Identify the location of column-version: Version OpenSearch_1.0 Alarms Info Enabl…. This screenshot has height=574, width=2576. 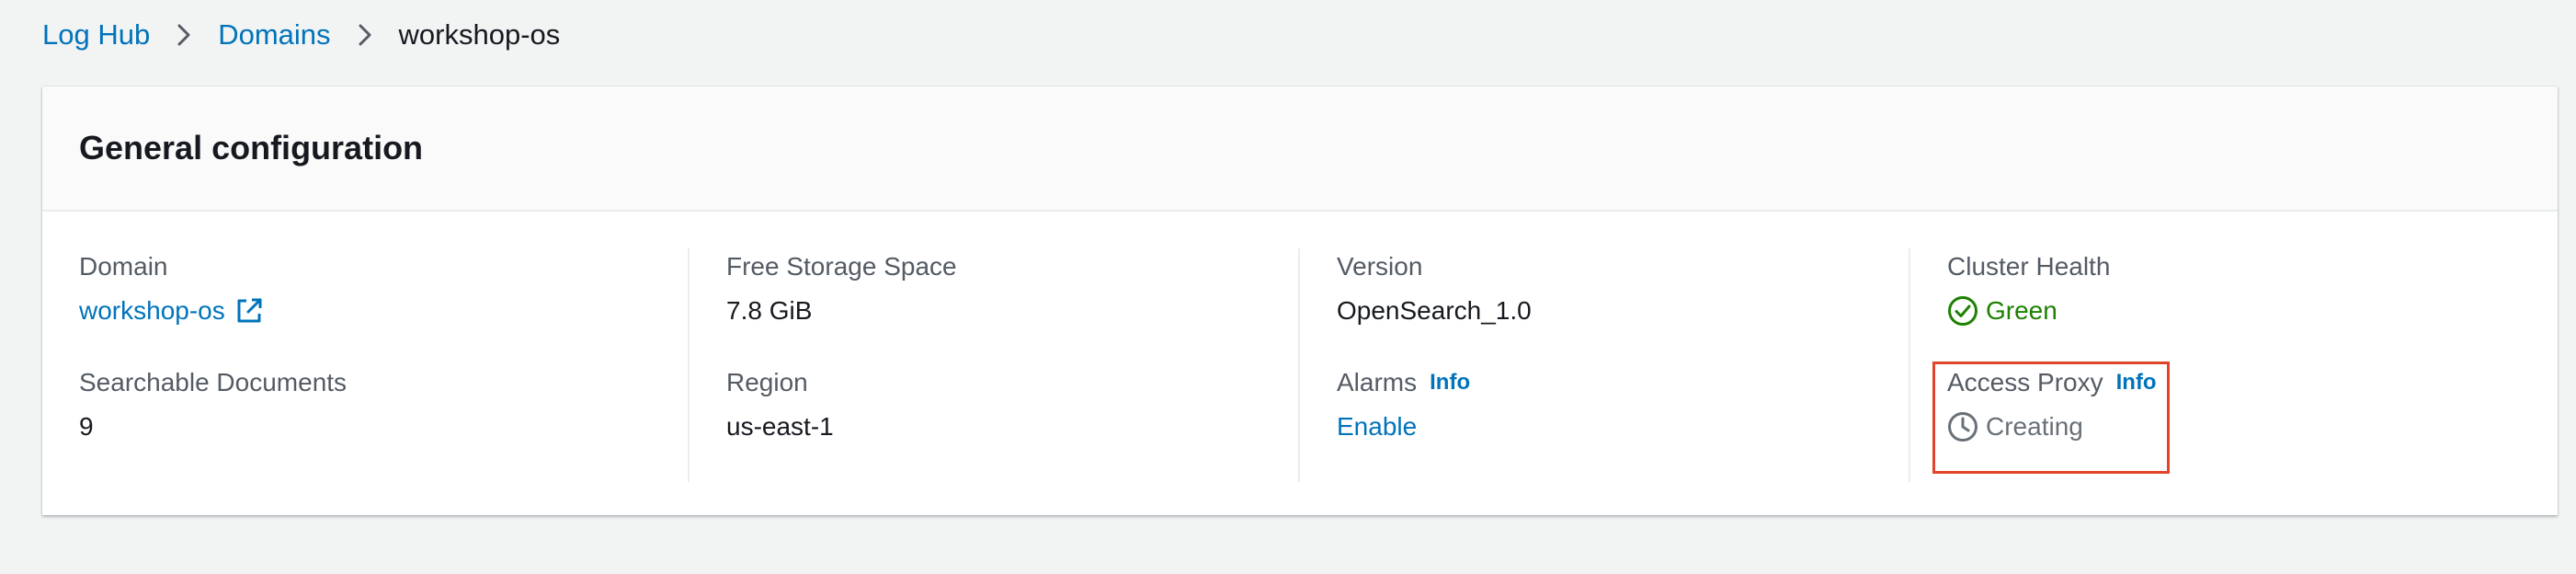
(1622, 365).